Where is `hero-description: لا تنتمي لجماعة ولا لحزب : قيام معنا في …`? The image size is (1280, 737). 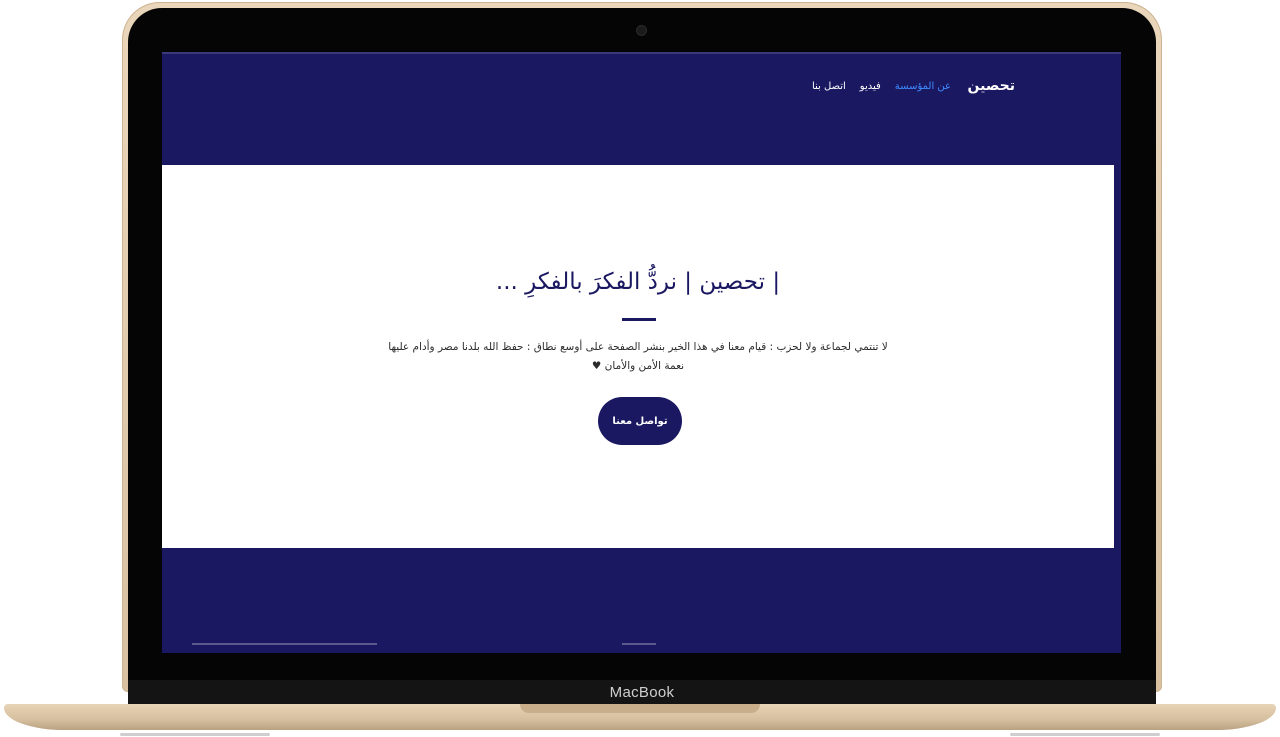 hero-description: لا تنتمي لجماعة ولا لحزب : قيام معنا في … is located at coordinates (638, 356).